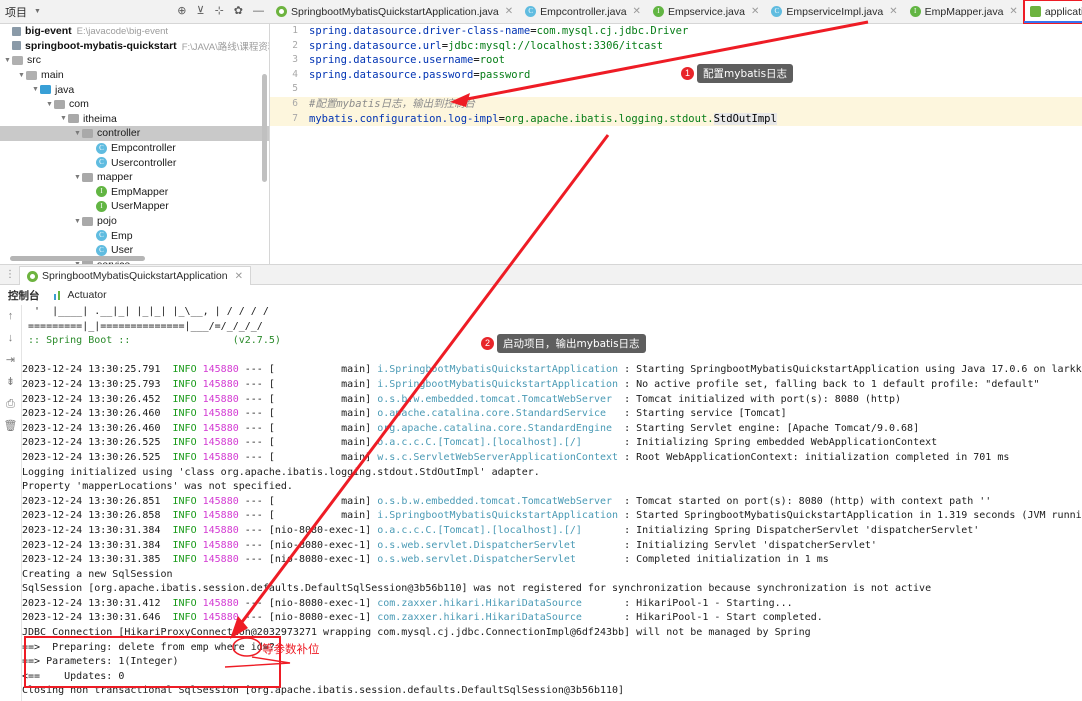 The height and width of the screenshot is (701, 1082). Describe the element at coordinates (94, 501) in the screenshot. I see `console-token: 2023-12-24 13:30:26.851` at that location.